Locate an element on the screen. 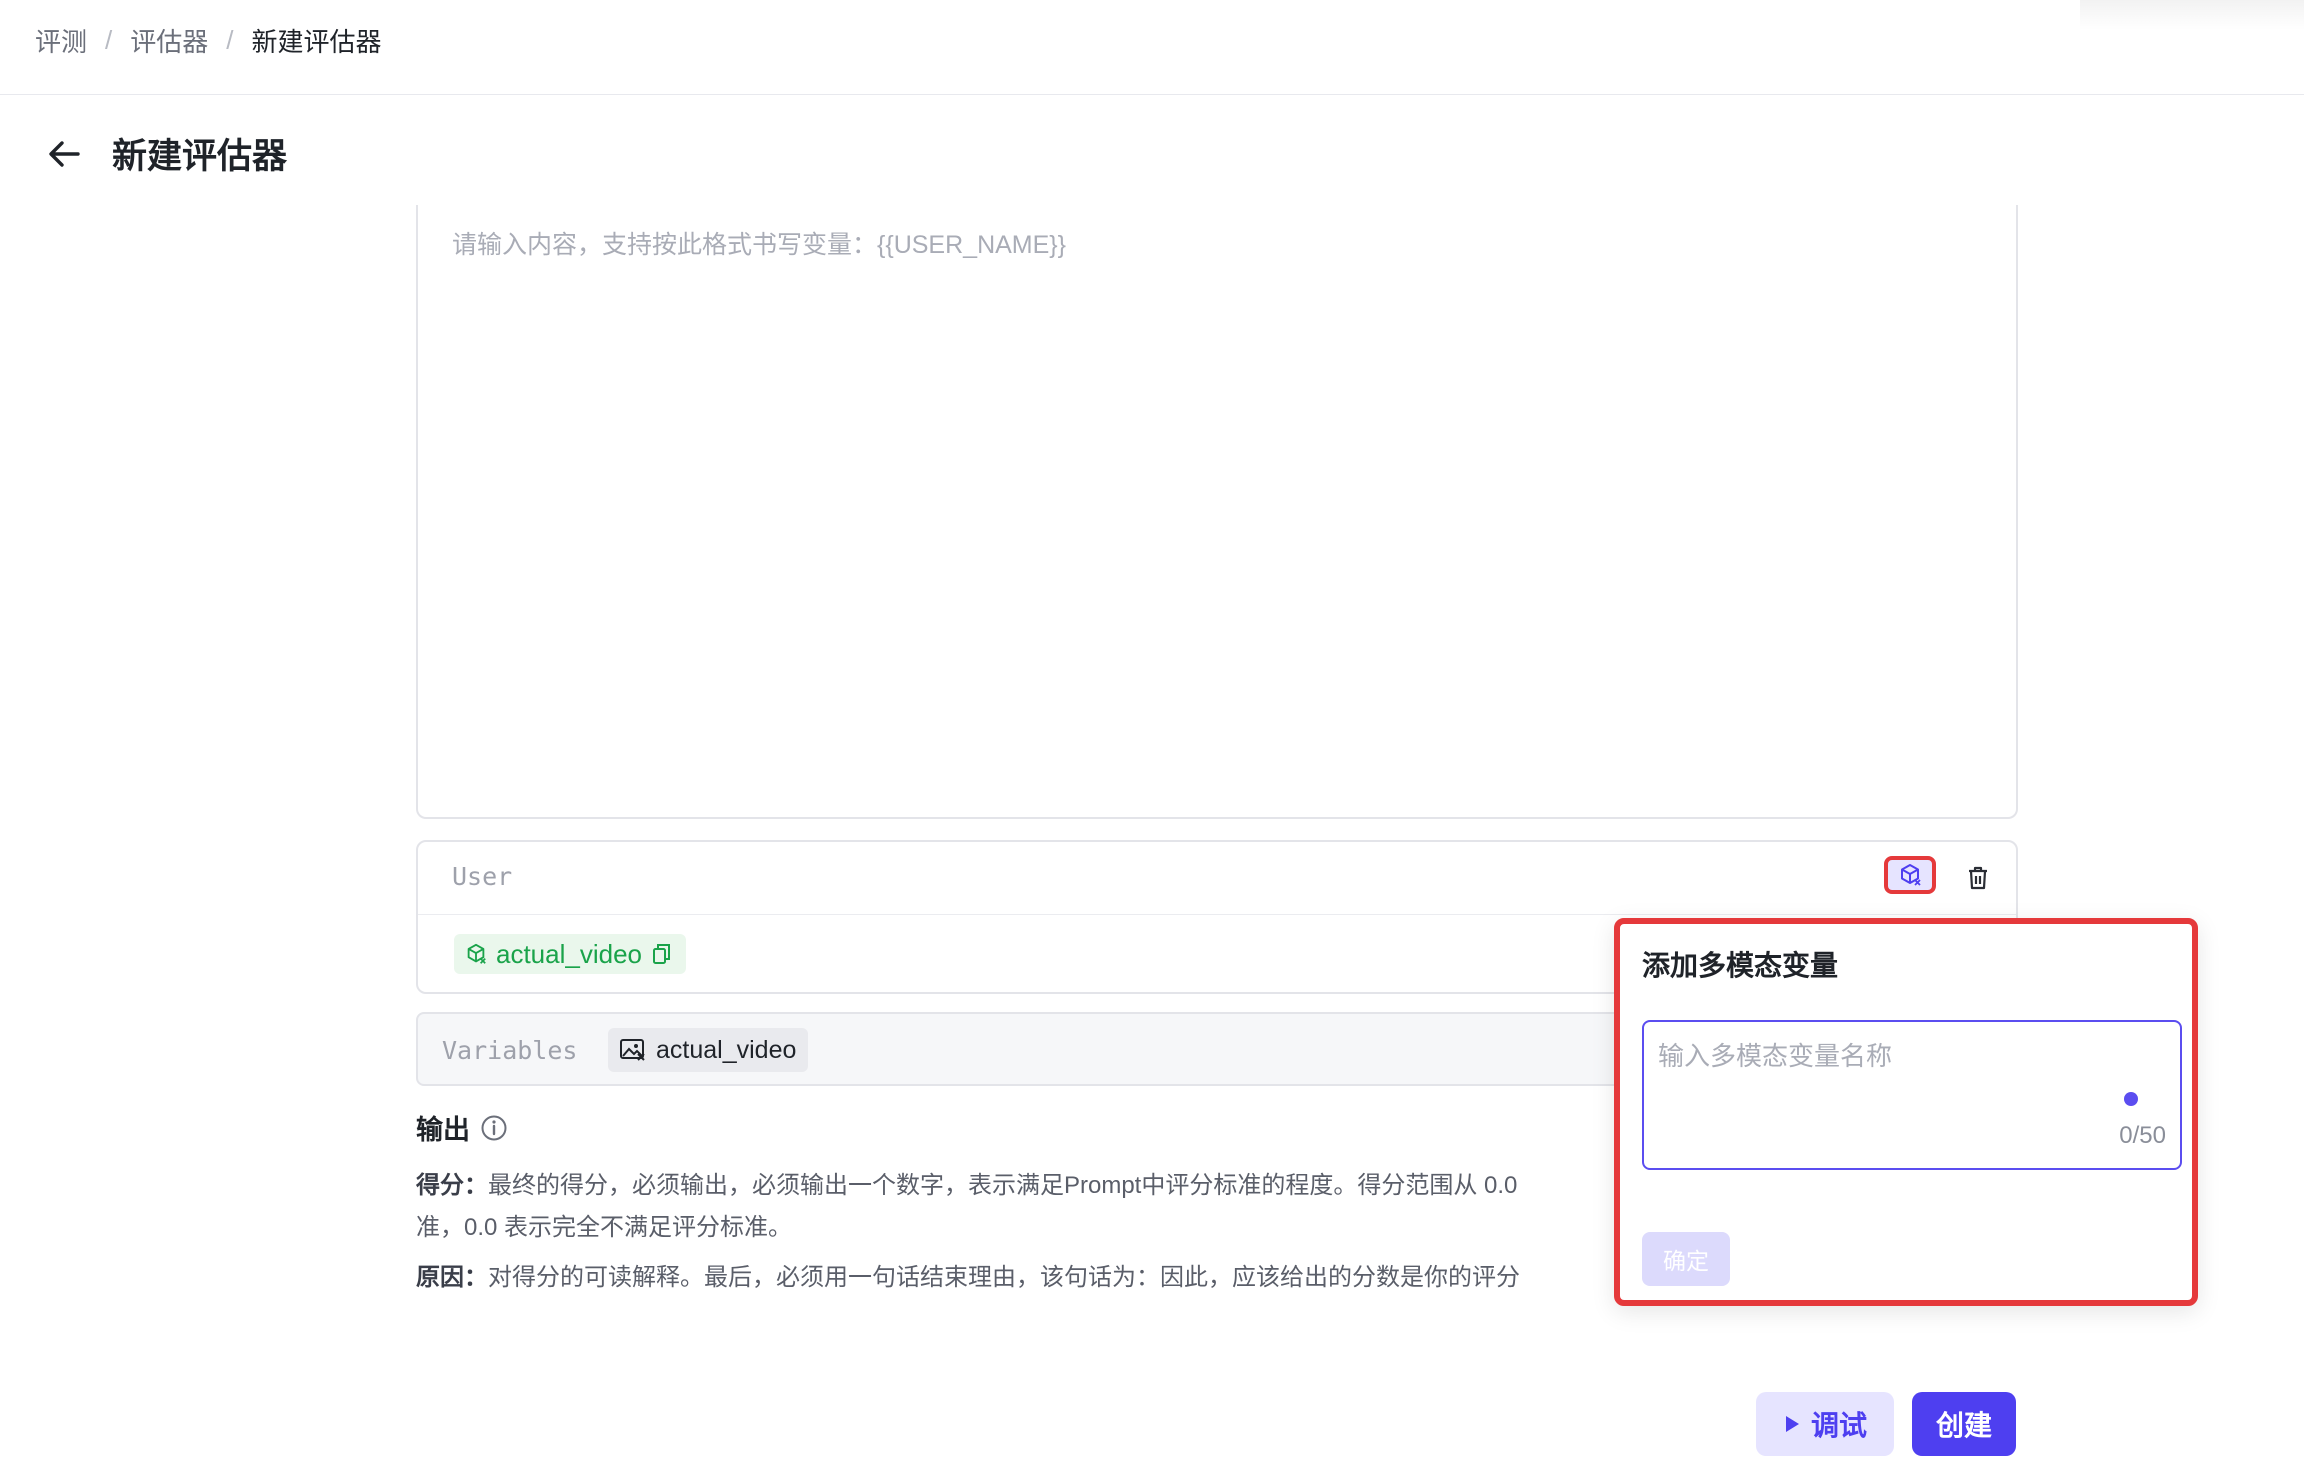 The image size is (2304, 1474). trash-icon is located at coordinates (1978, 878).